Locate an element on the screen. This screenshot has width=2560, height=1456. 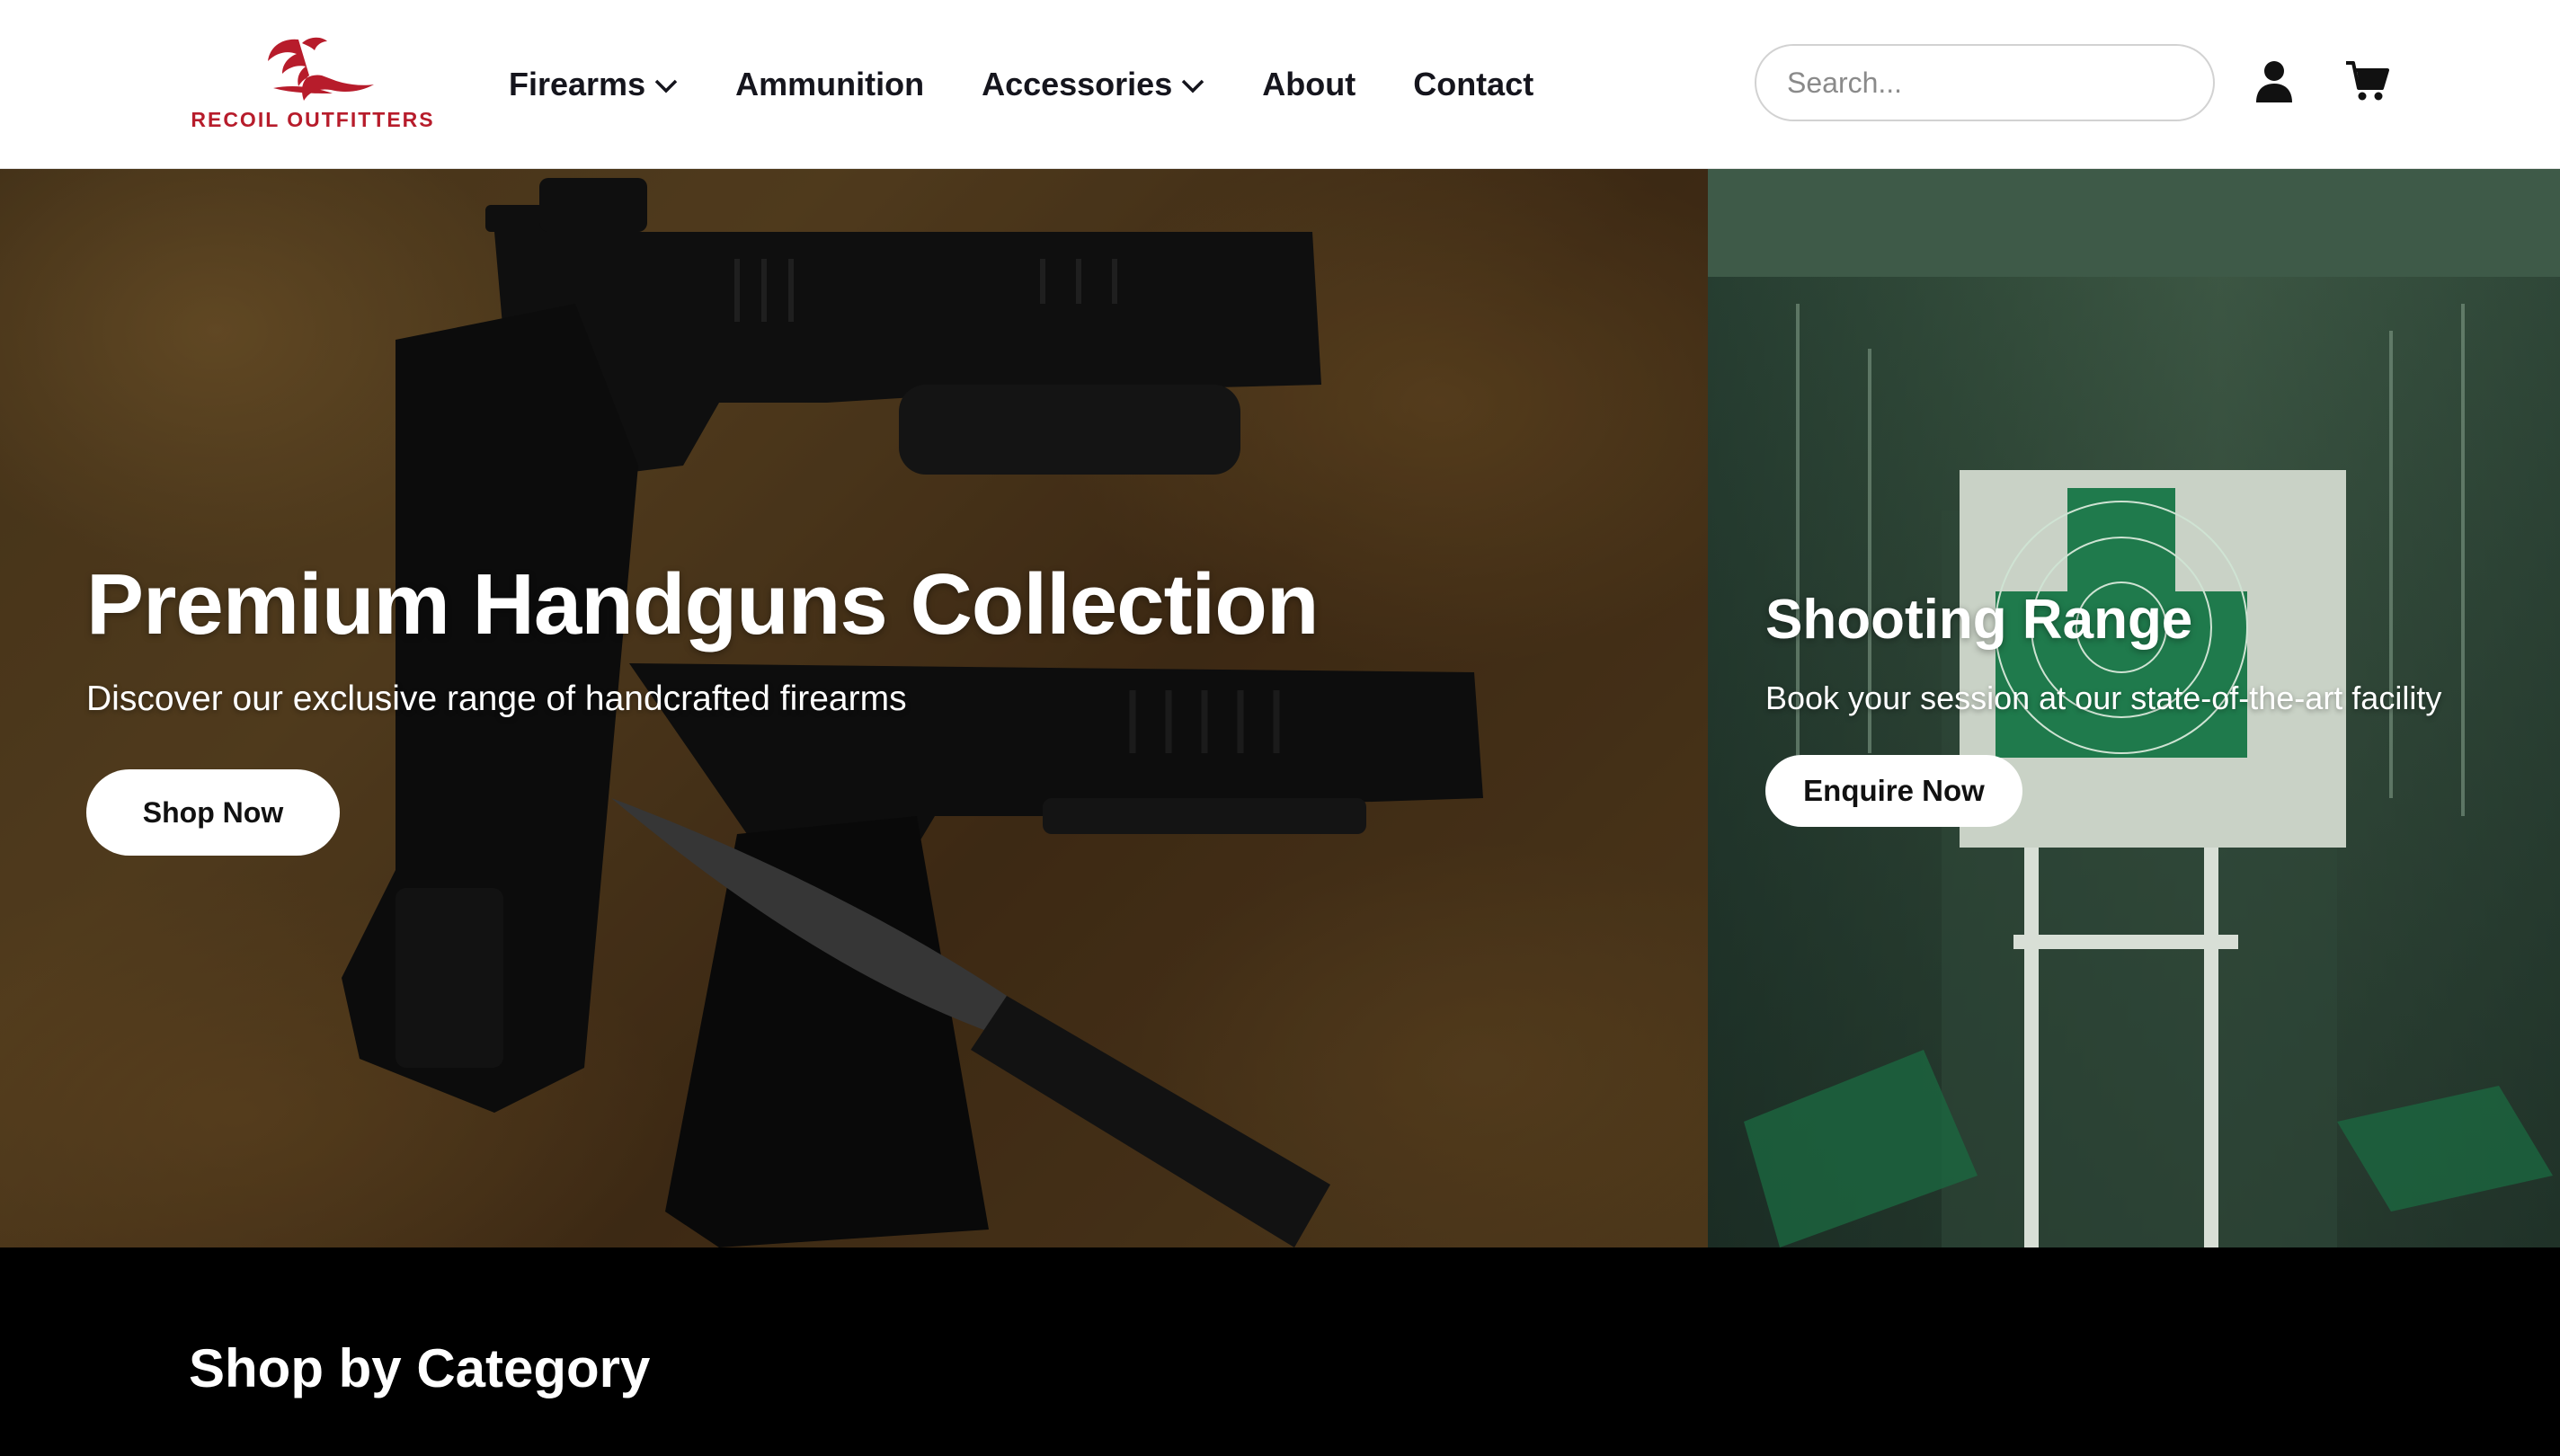
search-input is located at coordinates (1985, 83).